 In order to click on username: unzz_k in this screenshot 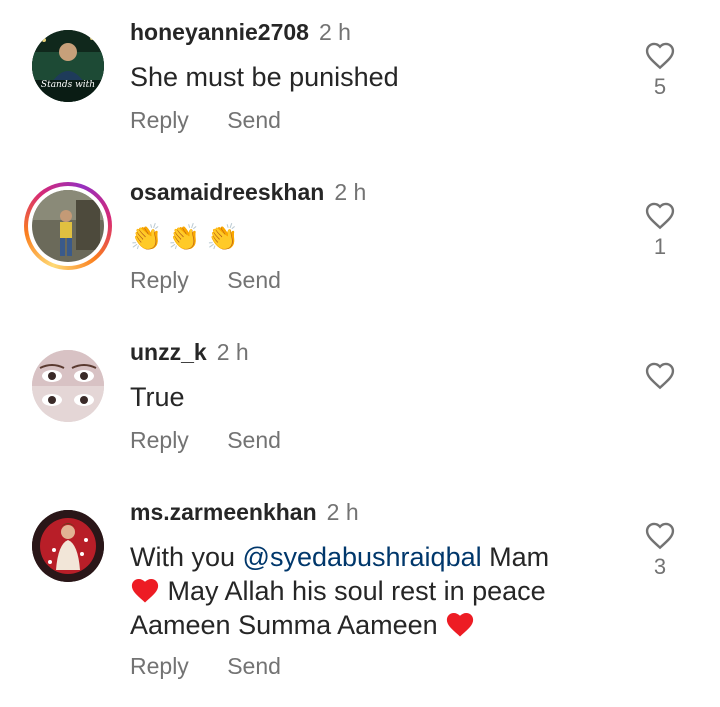, I will do `click(168, 352)`.